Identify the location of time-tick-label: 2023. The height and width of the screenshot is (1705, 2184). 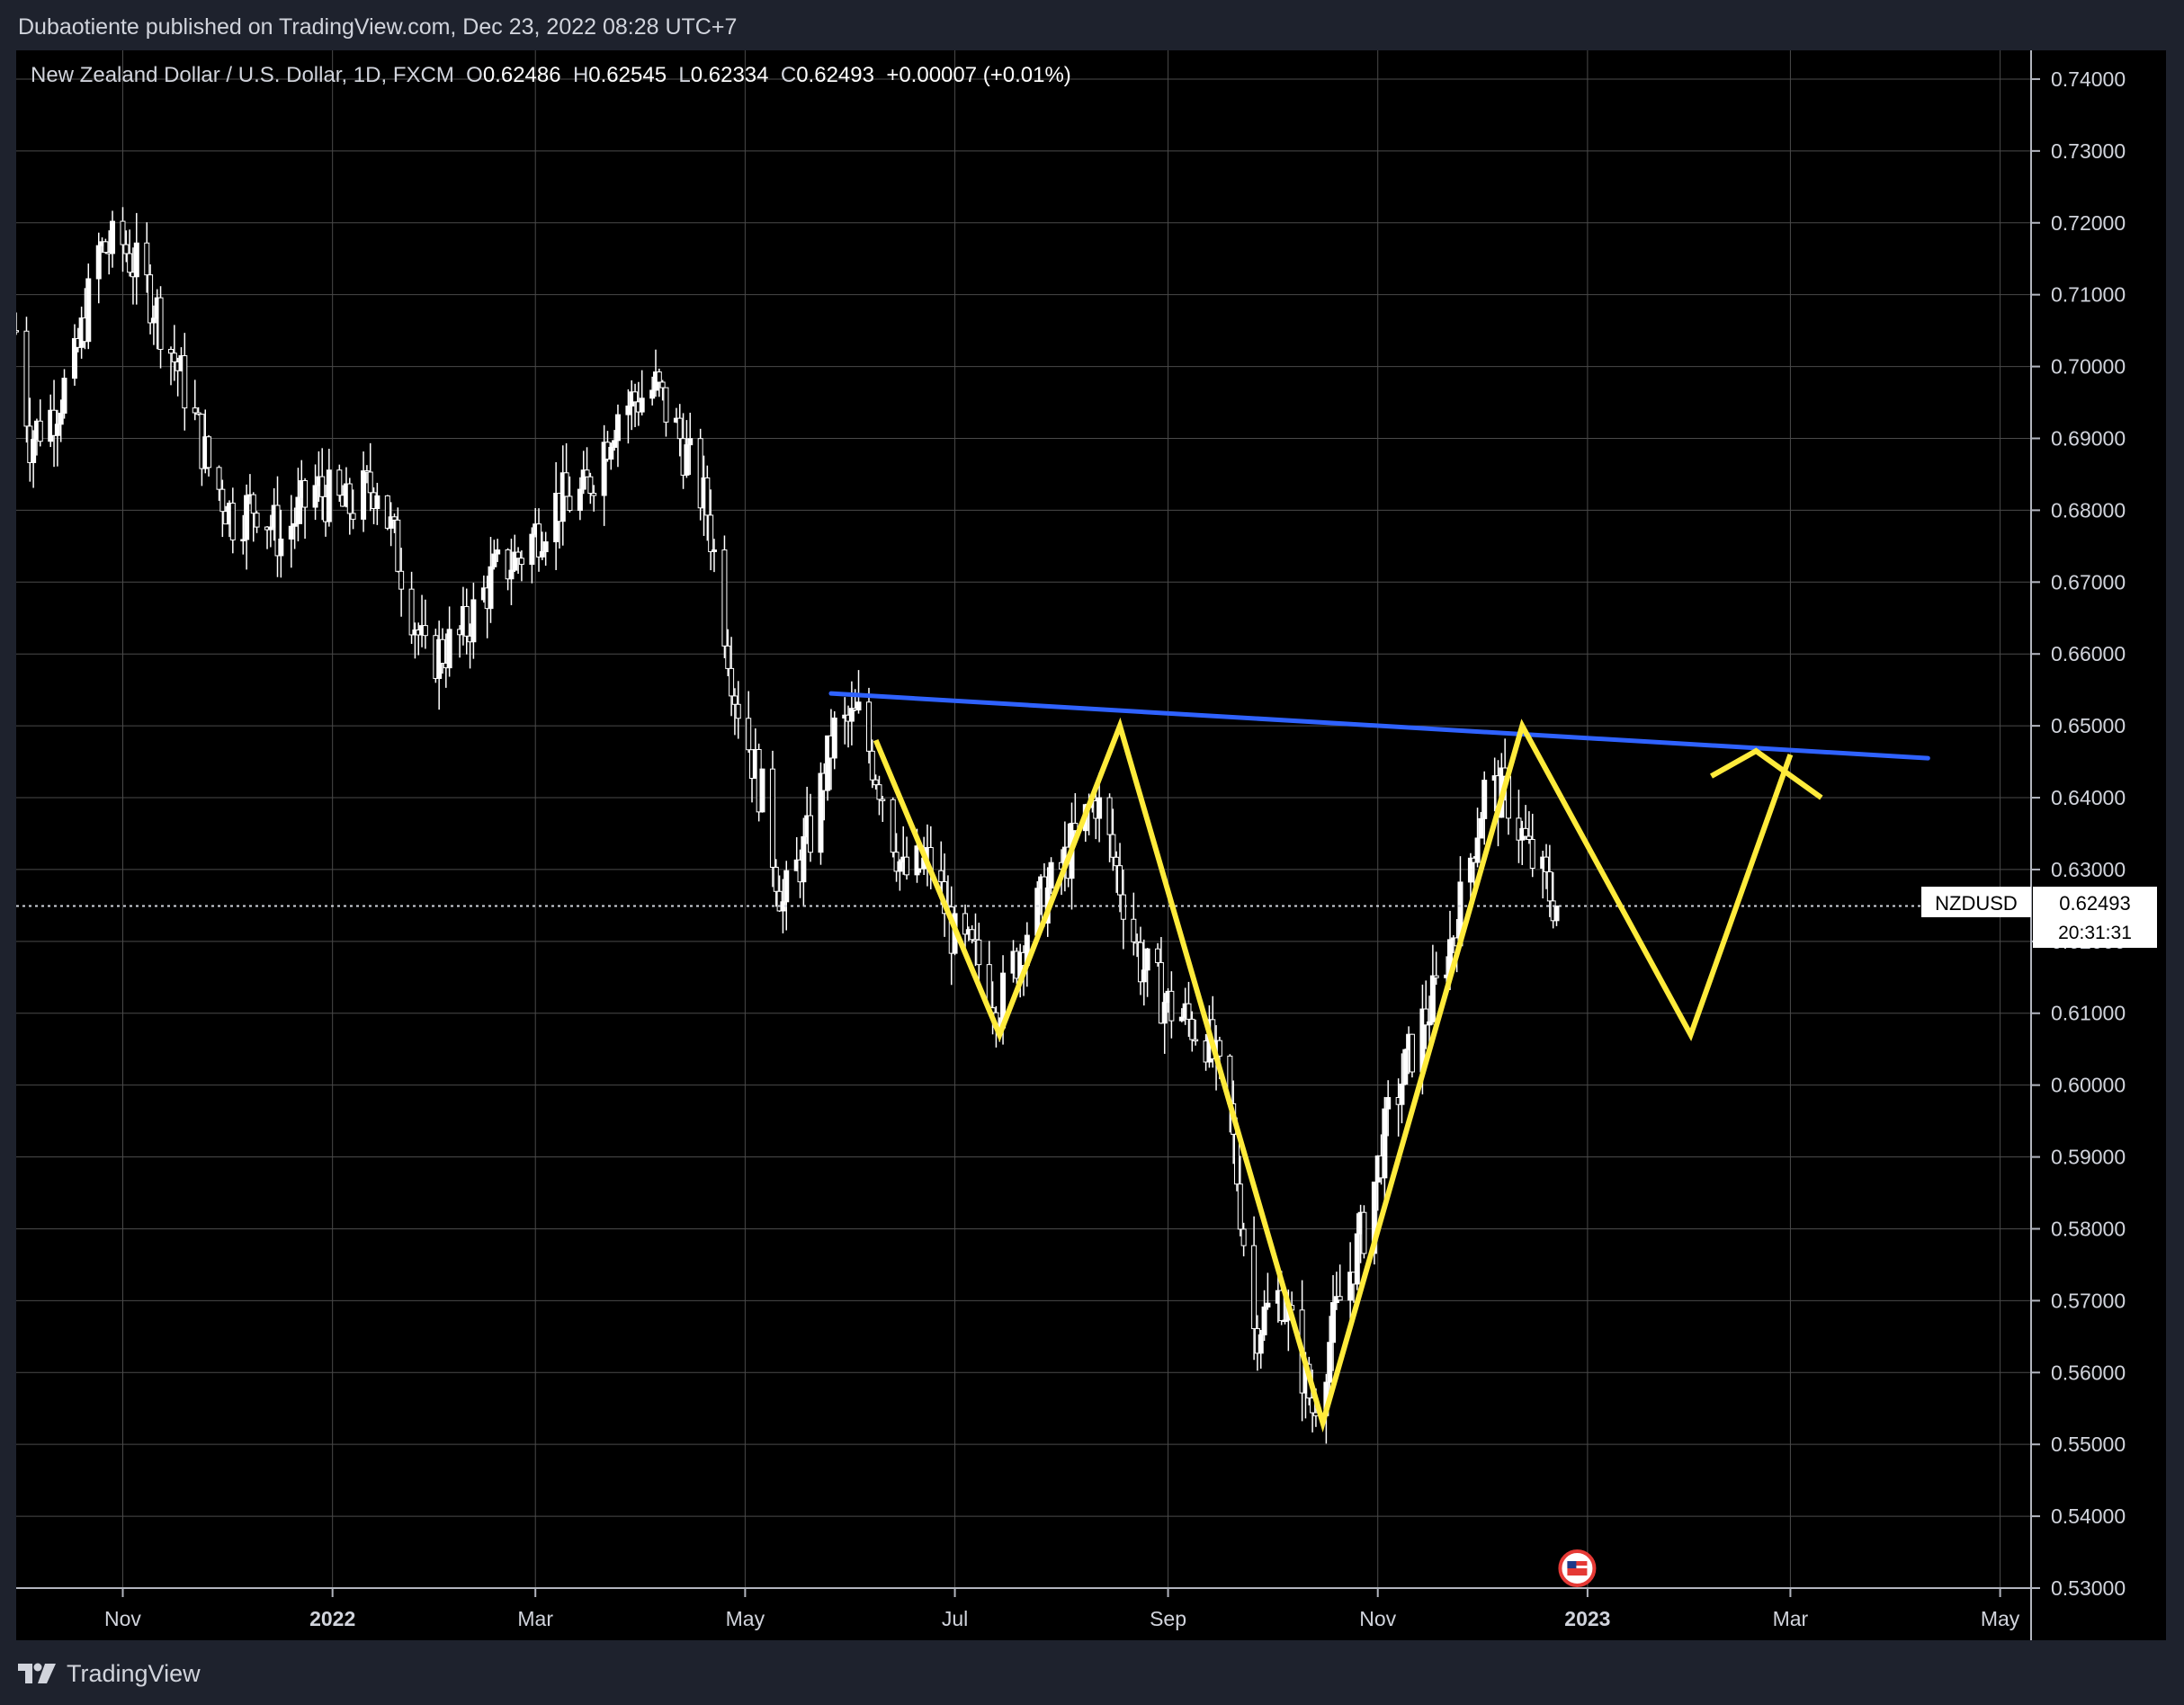
(1587, 1618).